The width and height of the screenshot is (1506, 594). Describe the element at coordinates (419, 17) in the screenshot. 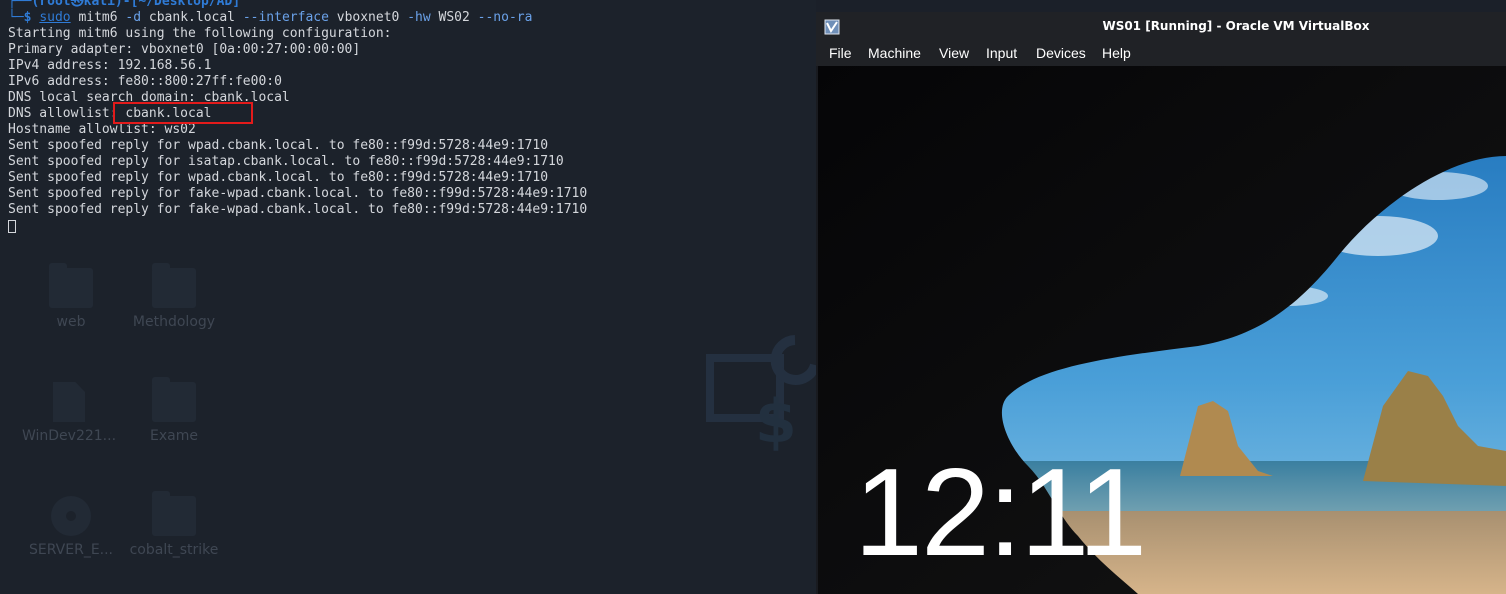

I see `command-option: -hw` at that location.